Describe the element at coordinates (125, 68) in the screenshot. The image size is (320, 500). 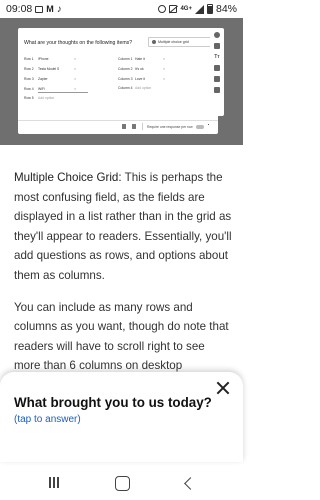
I see `column-label: Column 2` at that location.